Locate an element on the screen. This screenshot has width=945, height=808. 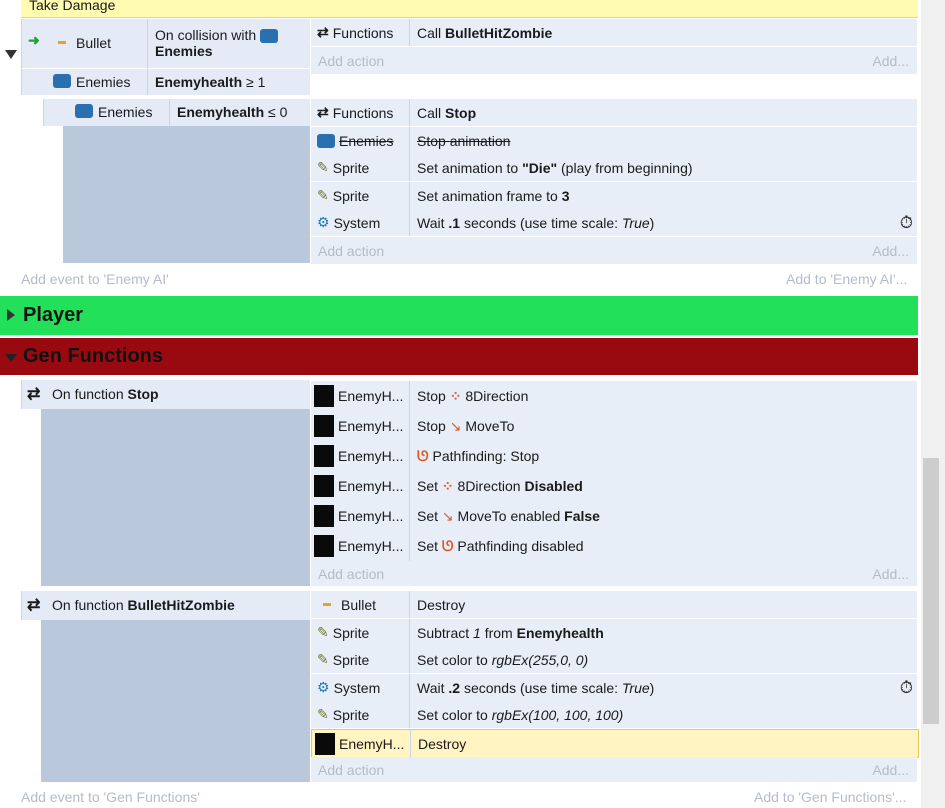
group-gen-functions: Gen Functions is located at coordinates (459, 356).